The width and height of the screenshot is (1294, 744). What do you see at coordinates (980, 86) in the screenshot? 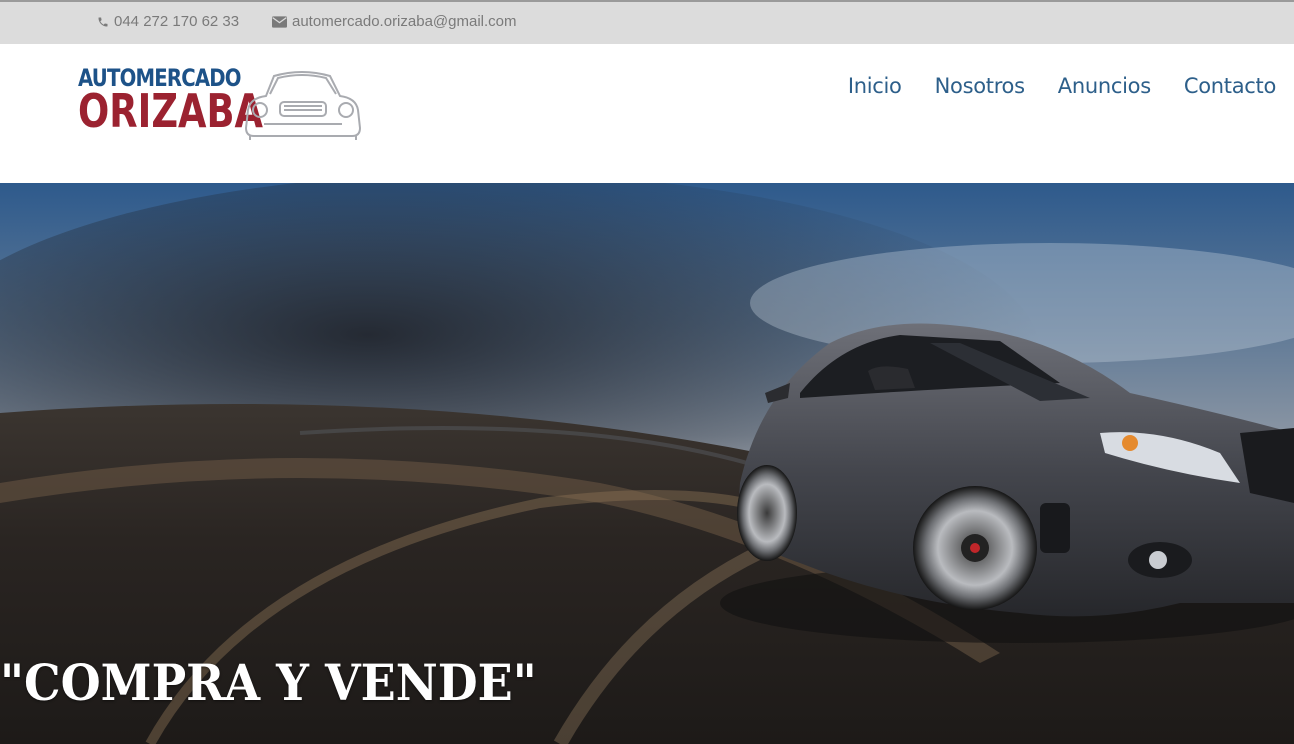
I see `nav-item-nosotros: Nosotros` at bounding box center [980, 86].